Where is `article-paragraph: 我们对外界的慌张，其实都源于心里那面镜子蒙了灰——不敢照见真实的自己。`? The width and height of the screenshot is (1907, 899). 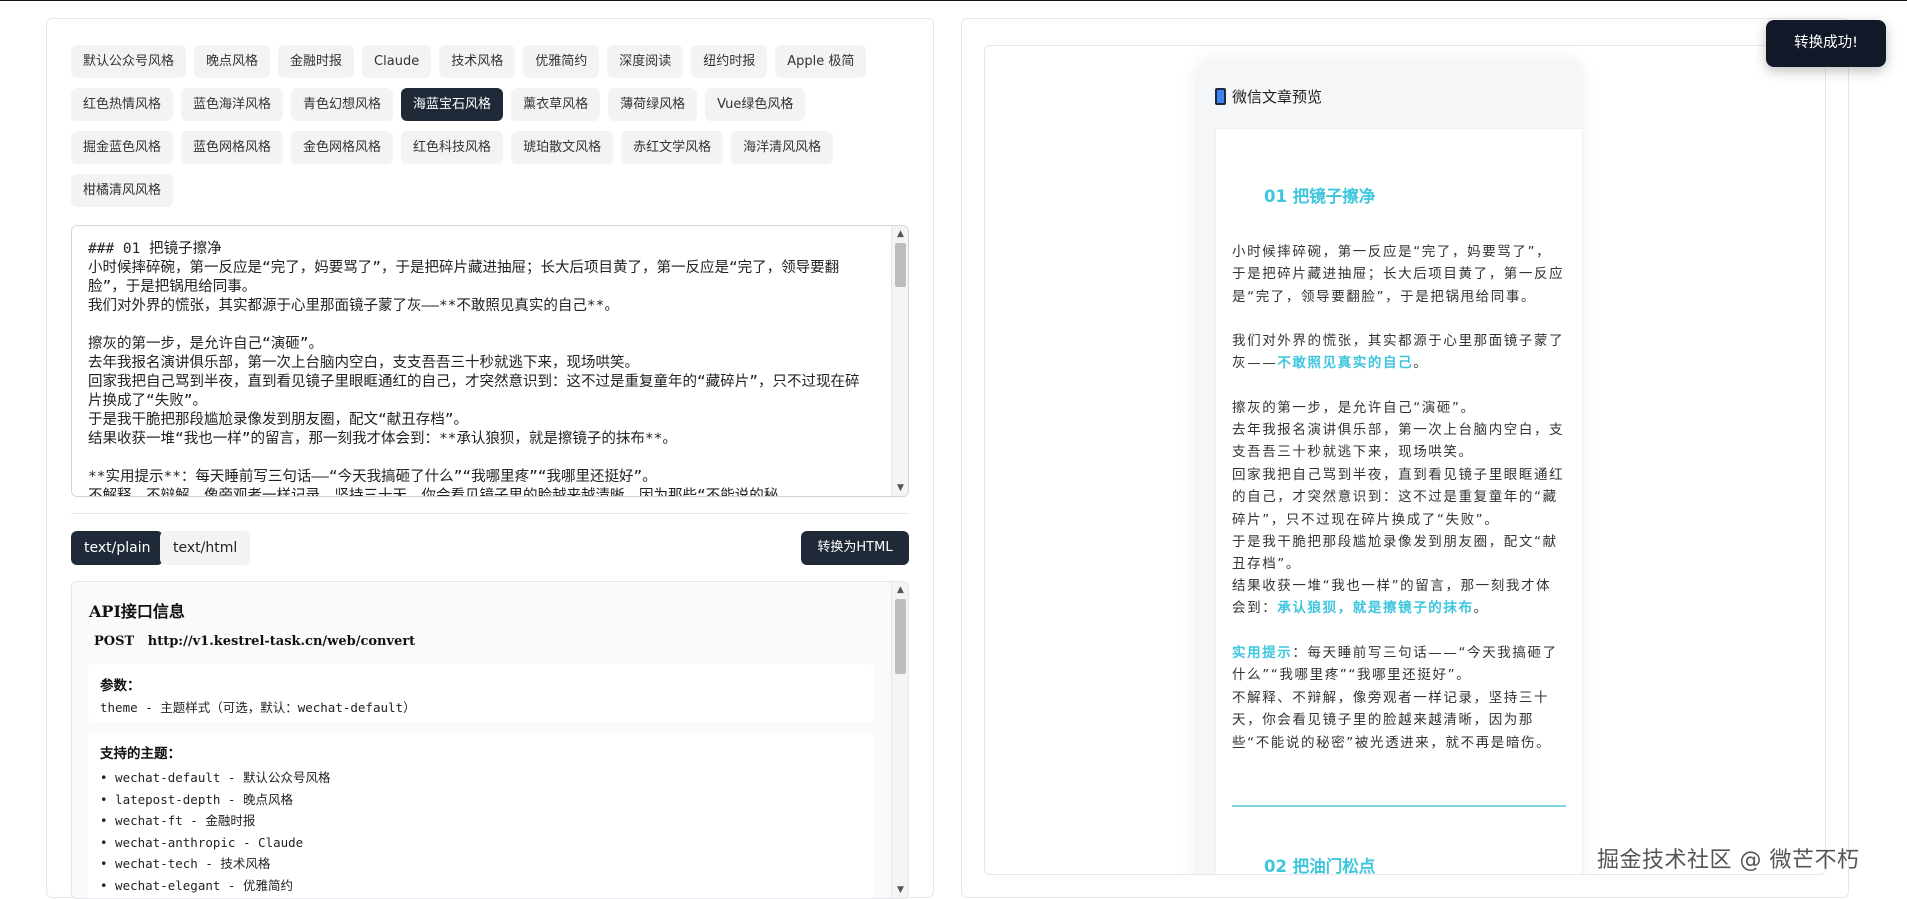
article-paragraph: 我们对外界的慌张，其实都源于心里那面镜子蒙了灰——不敢照见真实的自己。 is located at coordinates (1398, 352).